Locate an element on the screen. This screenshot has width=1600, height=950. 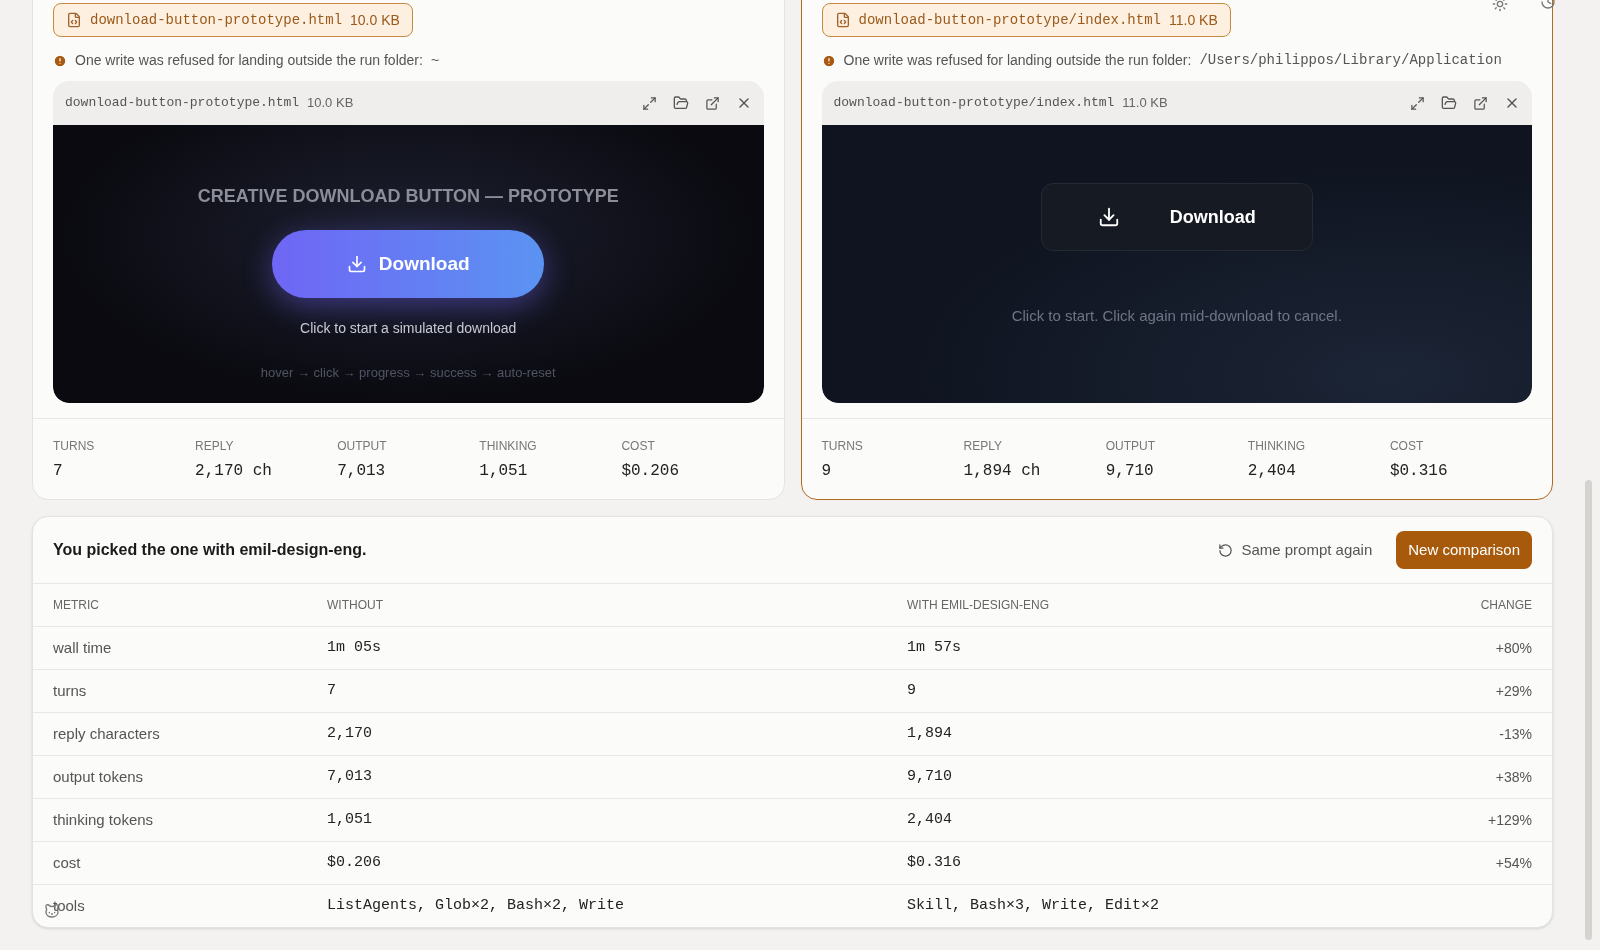
file-chip: download-button-prototype/index.html 11.0 KB is located at coordinates (1026, 20).